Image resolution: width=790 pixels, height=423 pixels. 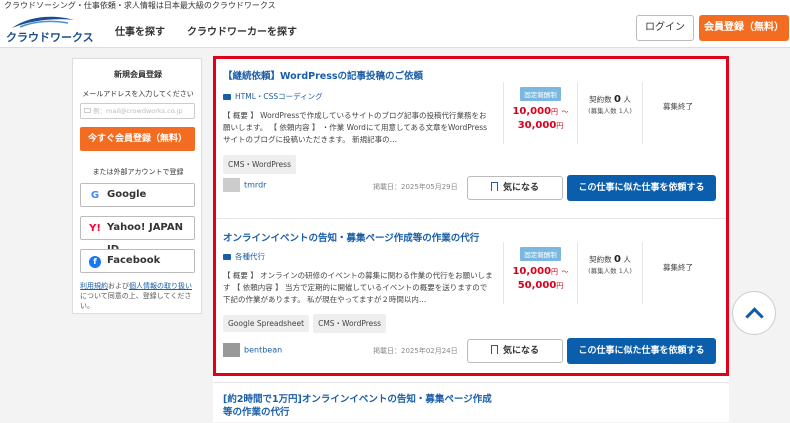 I want to click on job-category: 各種代行, so click(x=244, y=256).